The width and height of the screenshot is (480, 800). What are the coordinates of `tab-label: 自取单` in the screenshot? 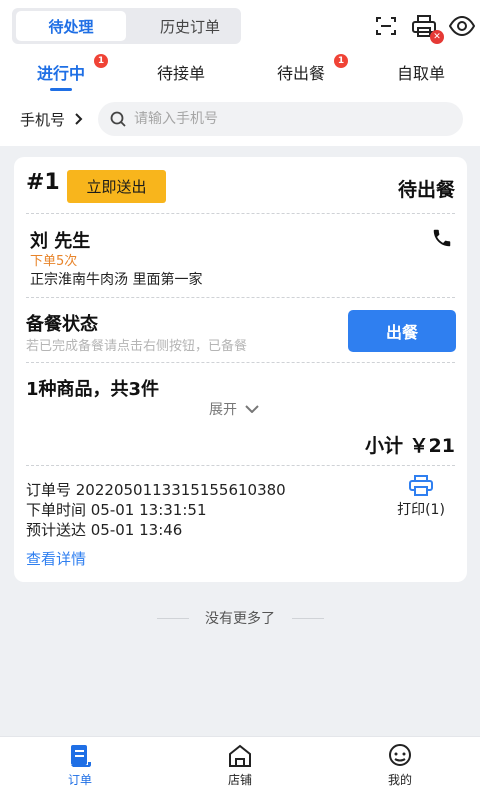 It's located at (420, 73).